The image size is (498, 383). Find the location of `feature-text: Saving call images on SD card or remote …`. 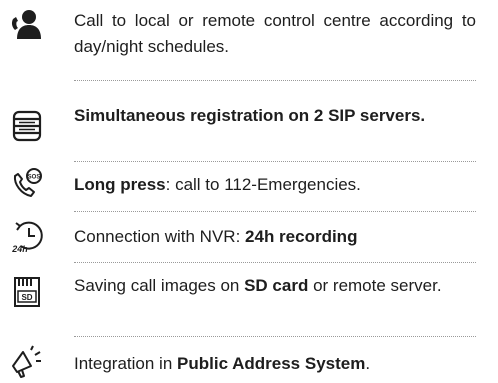

feature-text: Saving call images on SD card or remote … is located at coordinates (275, 286).